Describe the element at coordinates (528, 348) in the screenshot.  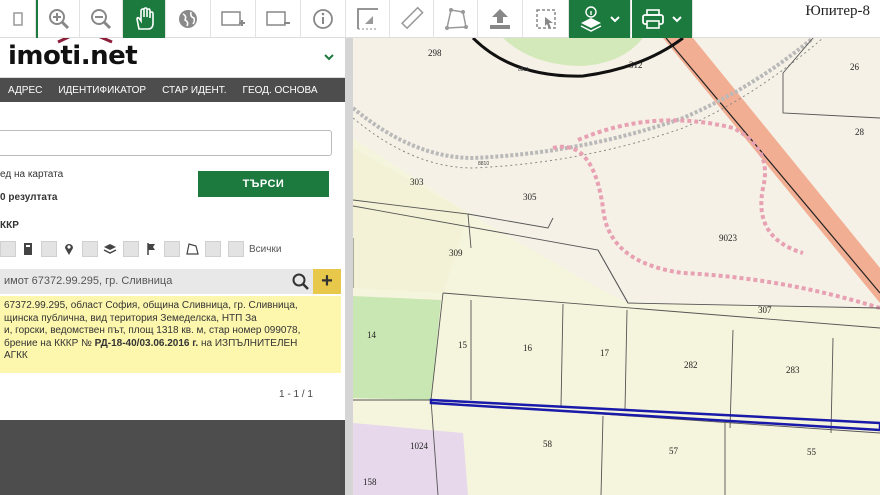
I see `map-label: 16` at that location.